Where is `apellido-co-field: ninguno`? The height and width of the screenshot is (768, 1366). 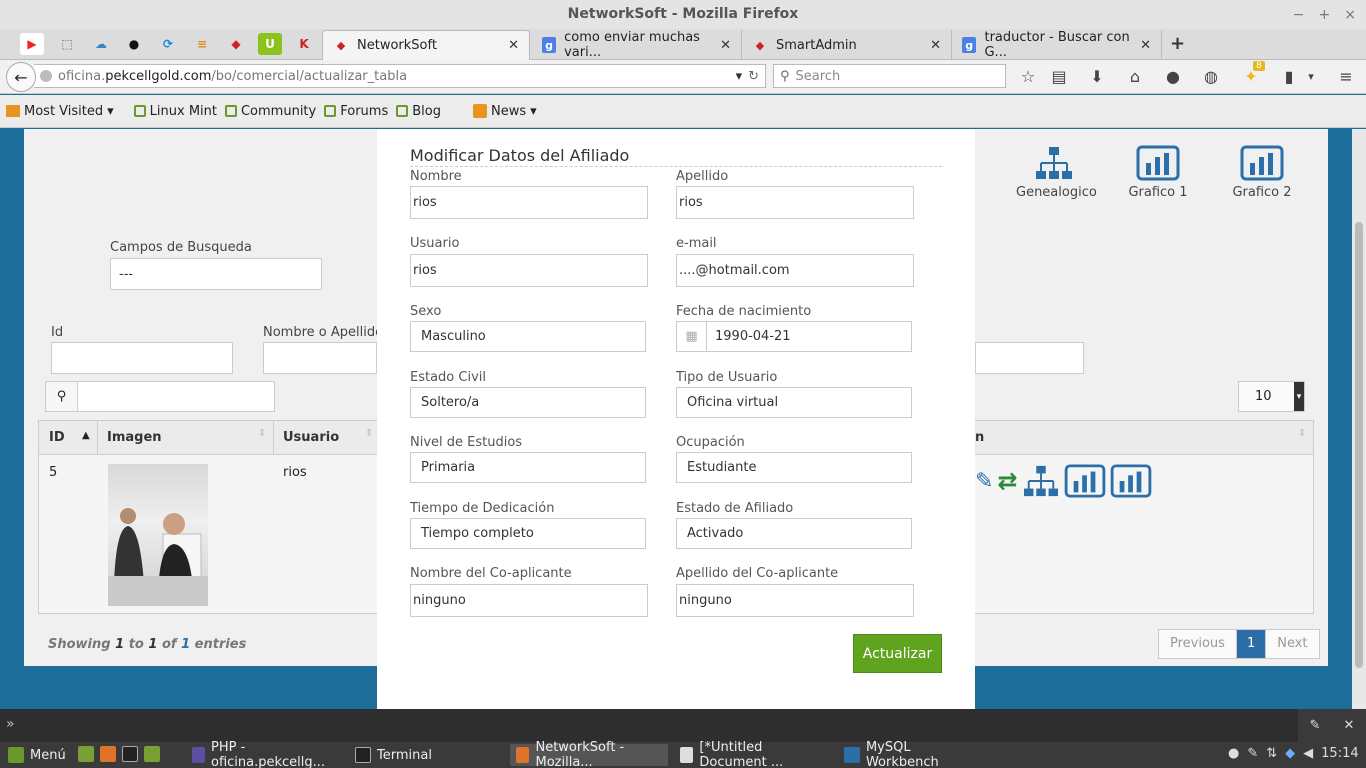
apellido-co-field: ninguno is located at coordinates (795, 600).